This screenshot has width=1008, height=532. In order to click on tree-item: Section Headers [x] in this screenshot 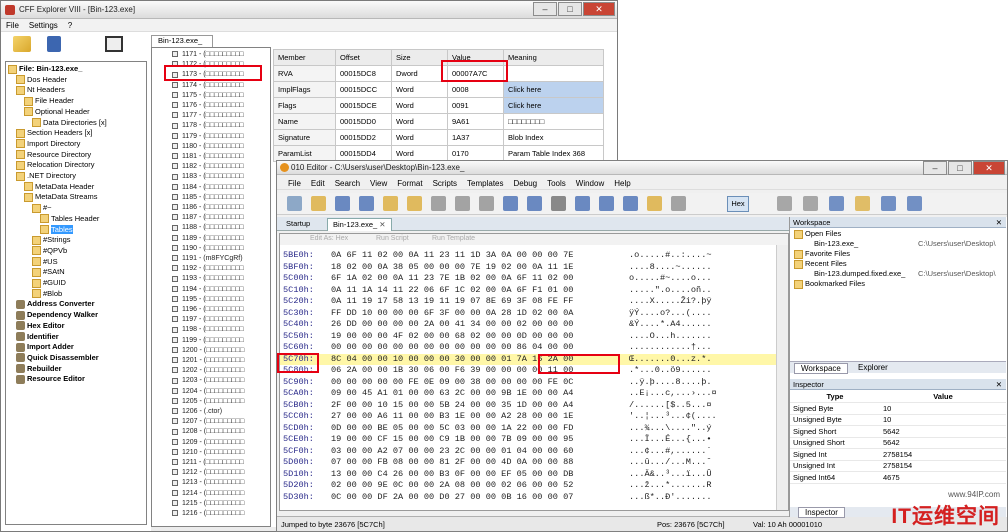, I will do `click(54, 133)`.